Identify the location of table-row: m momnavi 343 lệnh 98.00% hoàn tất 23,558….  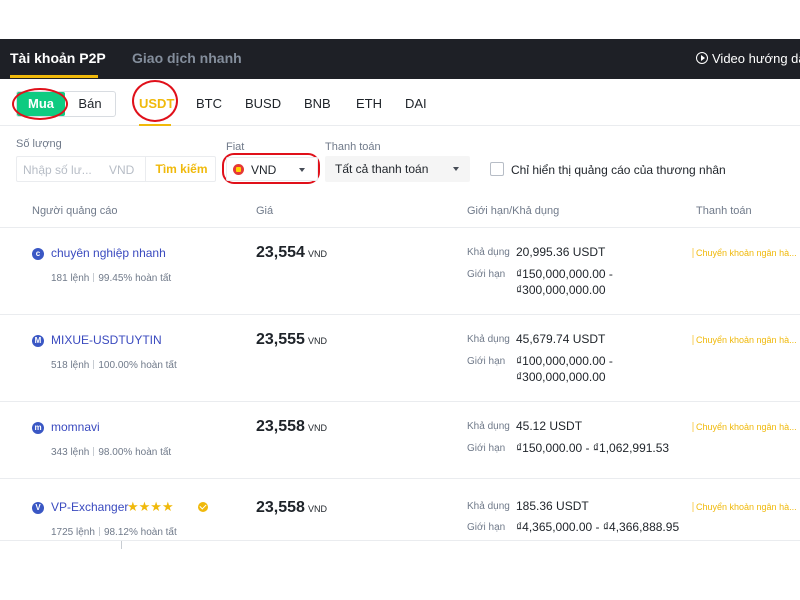
(400, 445).